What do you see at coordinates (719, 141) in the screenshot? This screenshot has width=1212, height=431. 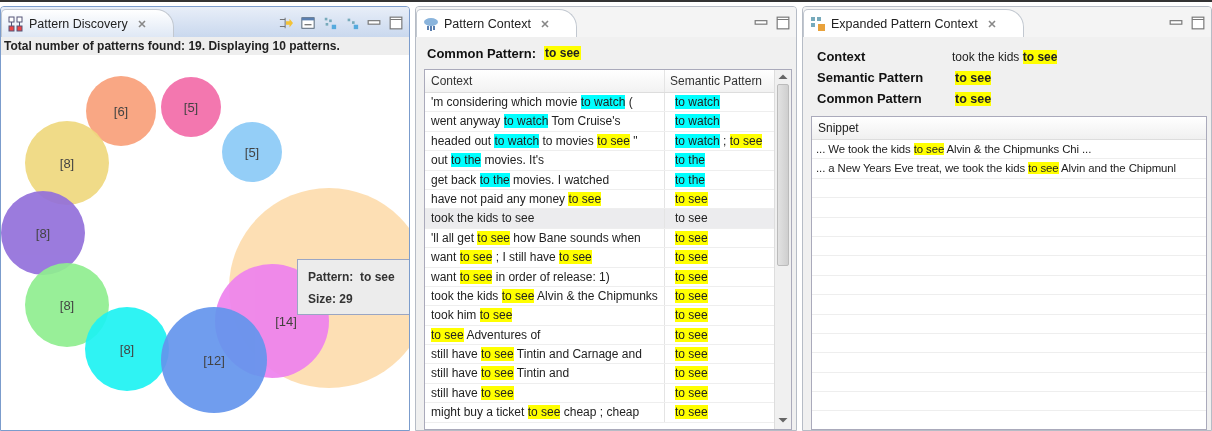 I see `semantic-pattern-cell-text: to watch ; to see` at bounding box center [719, 141].